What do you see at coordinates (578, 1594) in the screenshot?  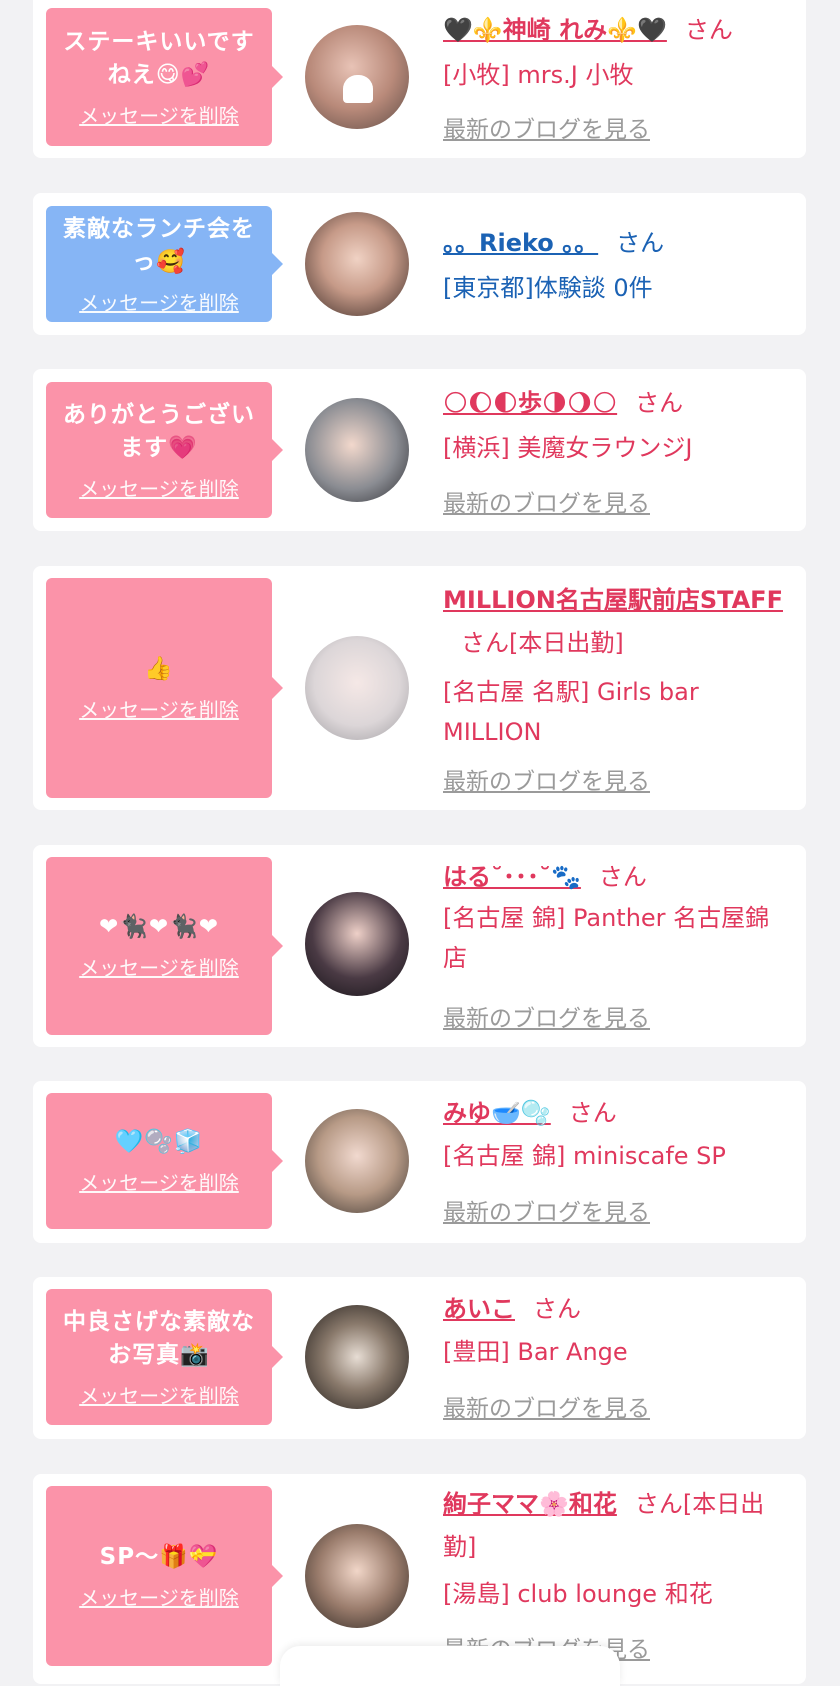 I see `shop-label: [湯島] club lounge 和花` at bounding box center [578, 1594].